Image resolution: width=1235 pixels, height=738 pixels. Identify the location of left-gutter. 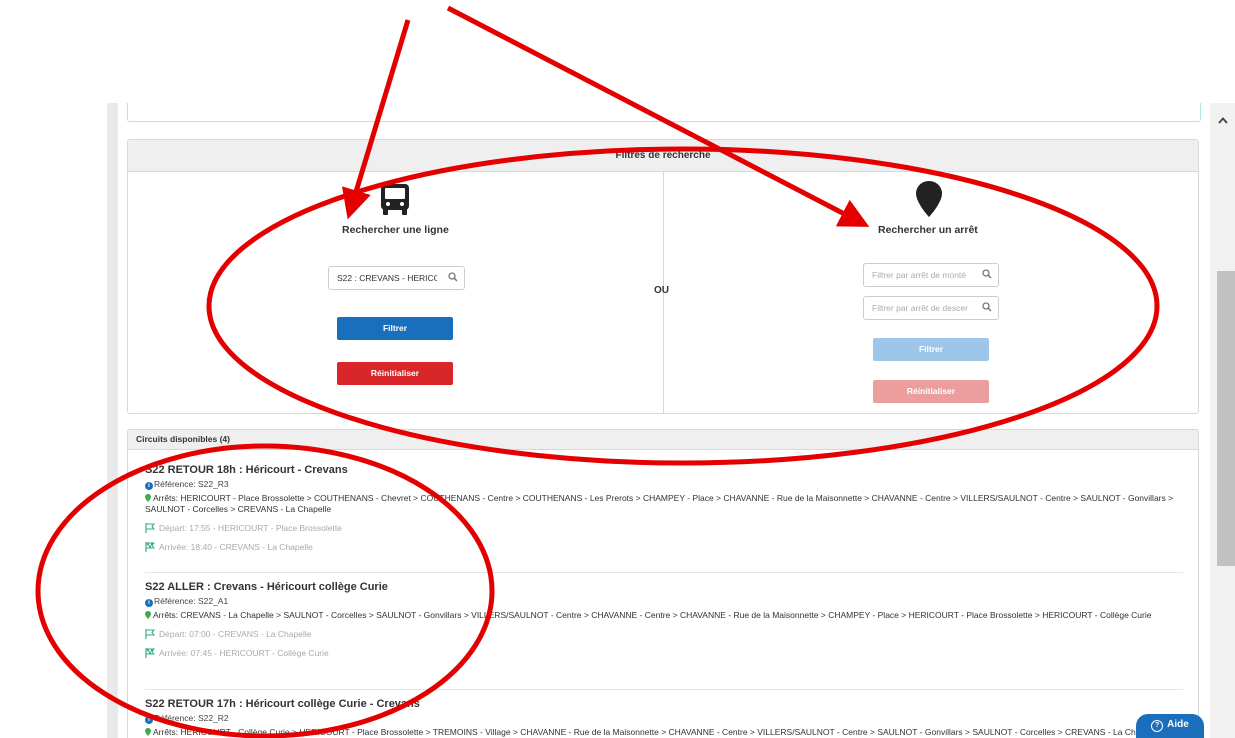
(112, 420).